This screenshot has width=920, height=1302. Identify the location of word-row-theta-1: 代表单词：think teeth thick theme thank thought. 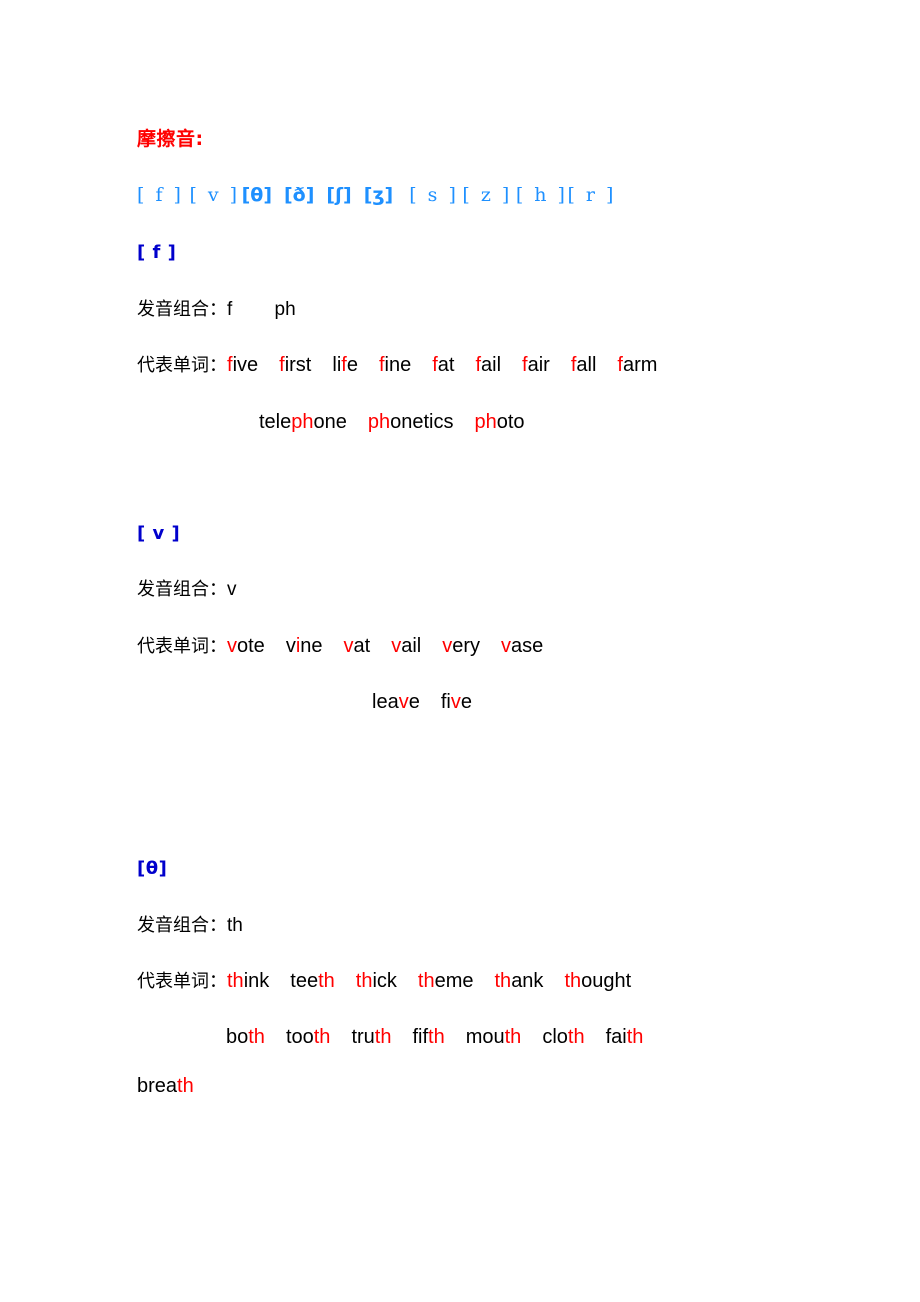
(384, 981).